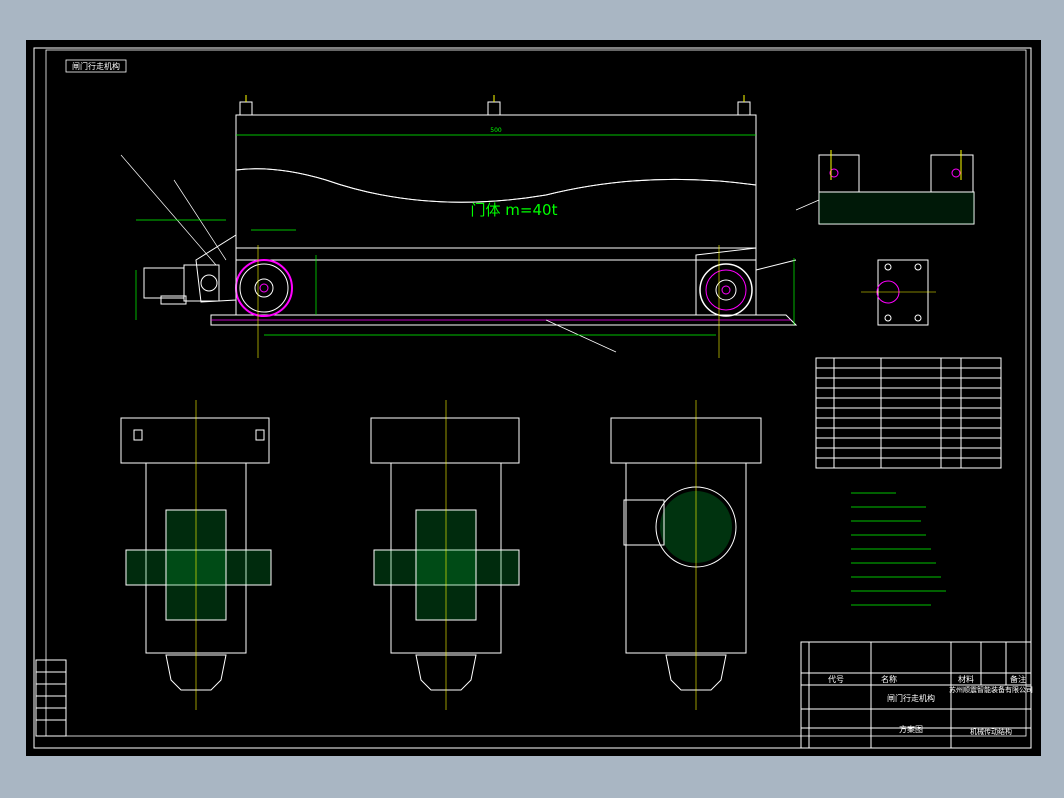 The width and height of the screenshot is (1064, 798). What do you see at coordinates (966, 679) in the screenshot?
I see `header-material: 材料` at bounding box center [966, 679].